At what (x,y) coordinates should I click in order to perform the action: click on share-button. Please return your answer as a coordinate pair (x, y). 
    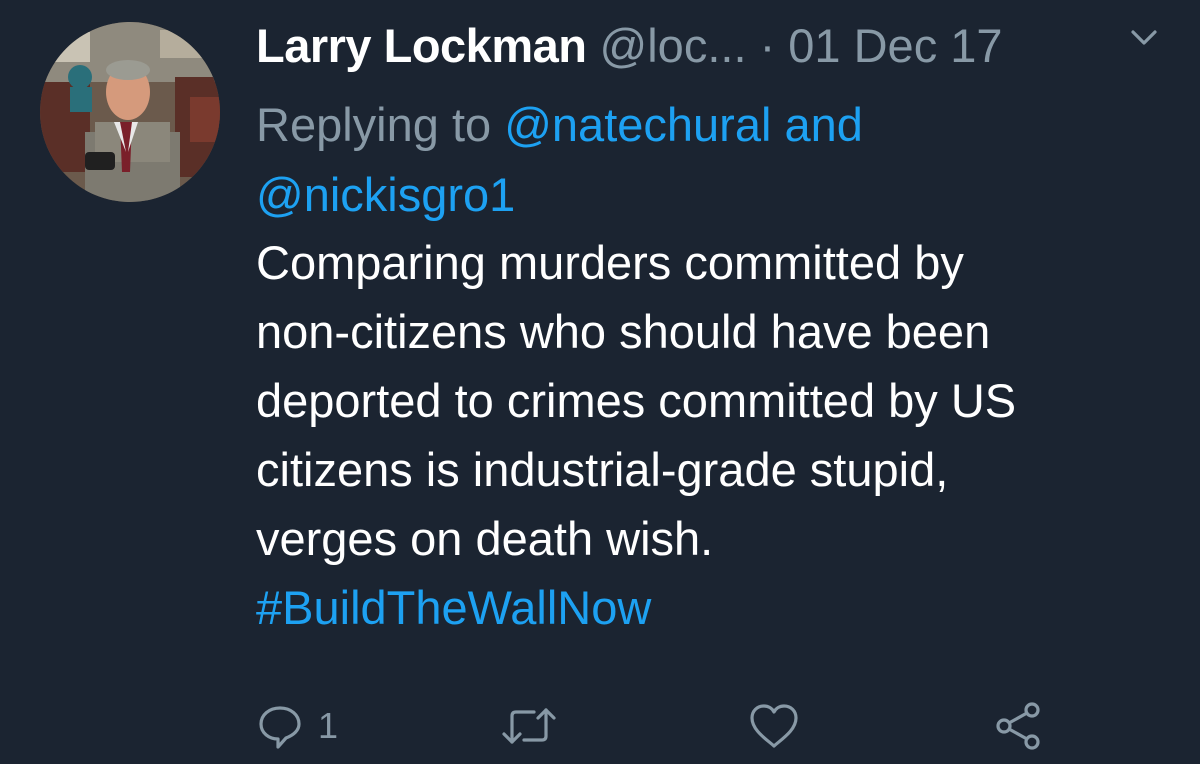
    Looking at the image, I should click on (1018, 726).